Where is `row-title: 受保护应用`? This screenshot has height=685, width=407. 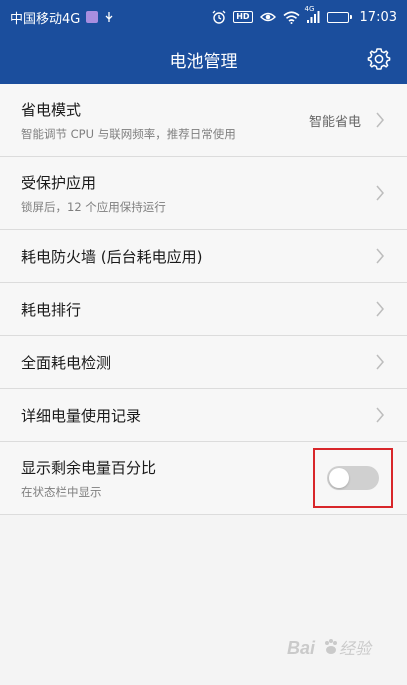
row-title: 受保护应用 is located at coordinates (59, 182).